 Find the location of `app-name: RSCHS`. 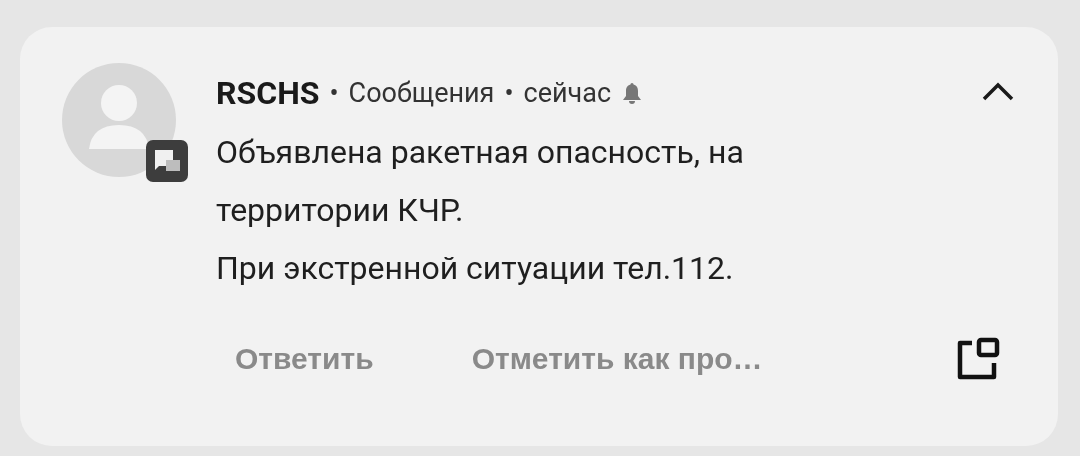

app-name: RSCHS is located at coordinates (268, 93).